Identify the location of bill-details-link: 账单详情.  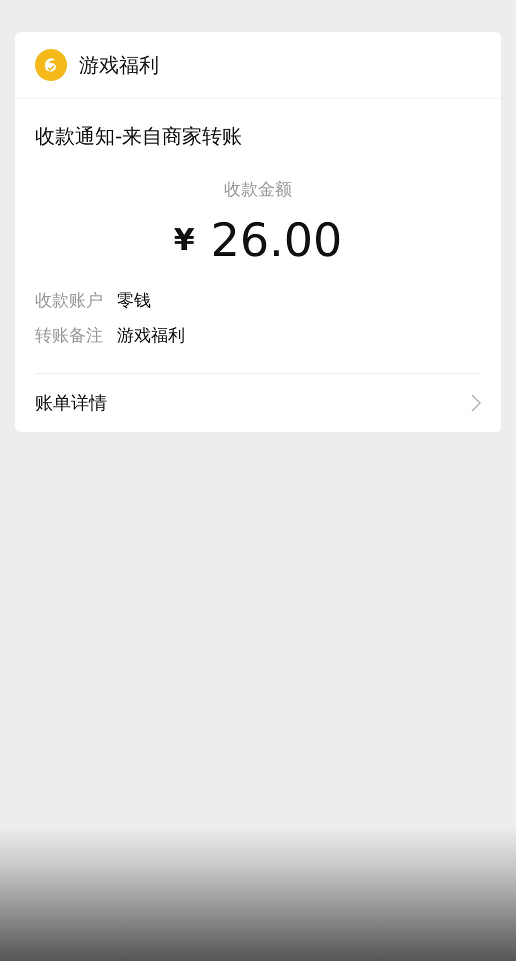
(258, 403).